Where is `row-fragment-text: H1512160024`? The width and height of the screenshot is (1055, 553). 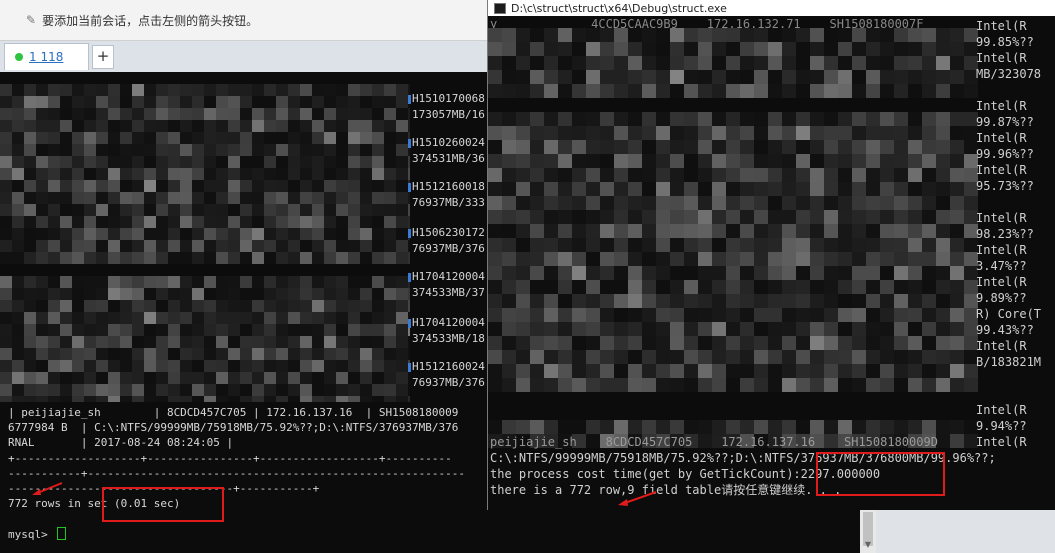 row-fragment-text: H1512160024 is located at coordinates (448, 366).